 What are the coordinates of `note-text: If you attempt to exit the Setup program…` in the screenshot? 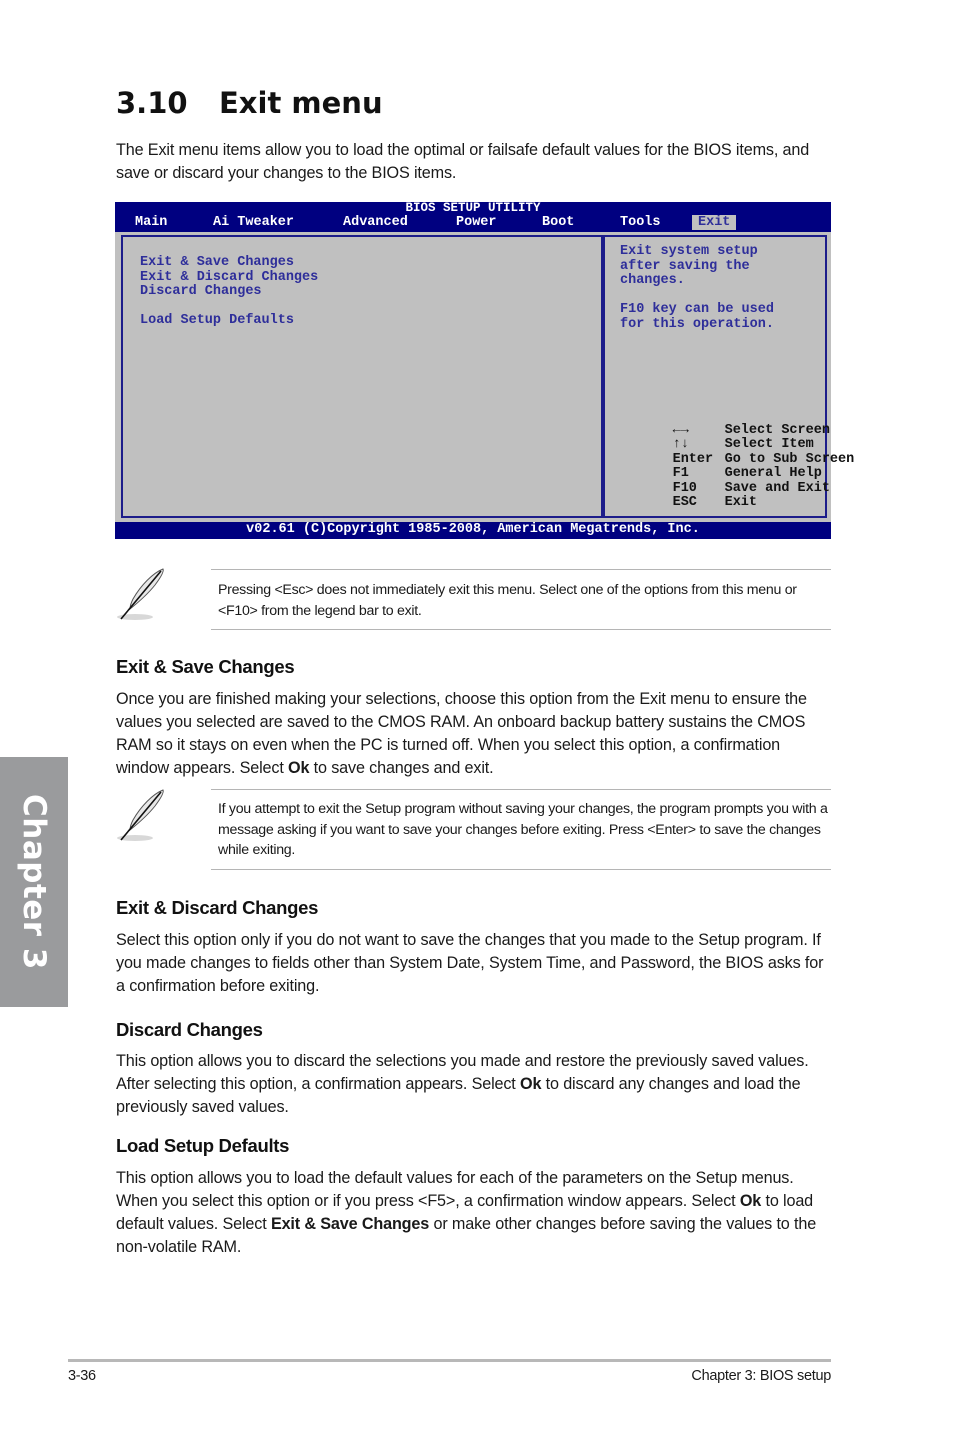 It's located at (523, 829).